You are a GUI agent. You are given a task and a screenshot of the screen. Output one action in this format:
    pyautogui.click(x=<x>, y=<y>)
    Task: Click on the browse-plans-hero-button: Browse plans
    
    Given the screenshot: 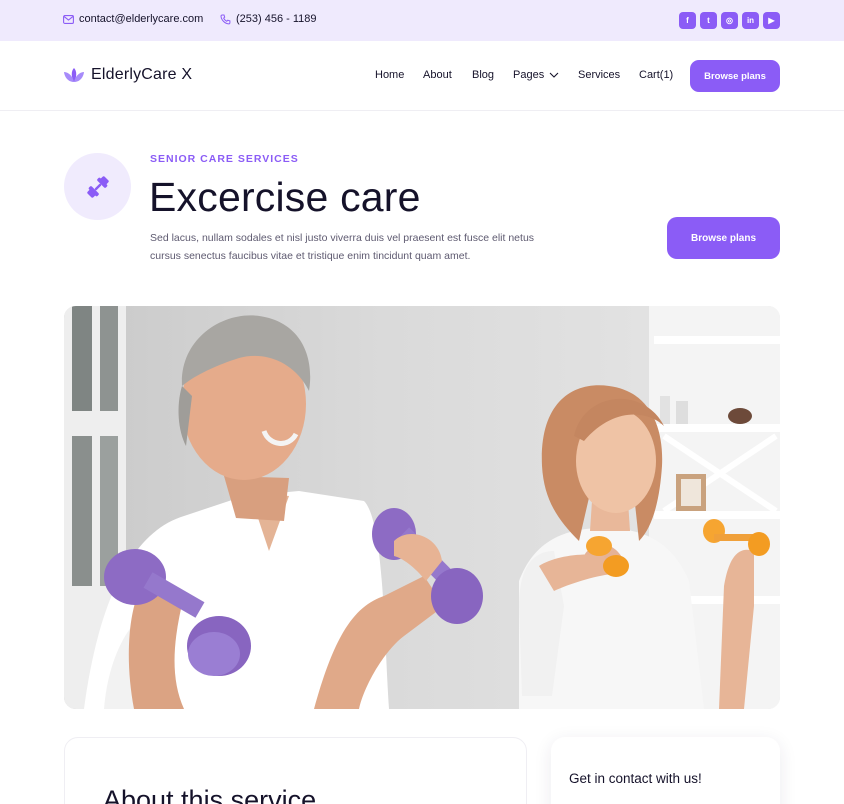 What is the action you would take?
    pyautogui.click(x=723, y=238)
    